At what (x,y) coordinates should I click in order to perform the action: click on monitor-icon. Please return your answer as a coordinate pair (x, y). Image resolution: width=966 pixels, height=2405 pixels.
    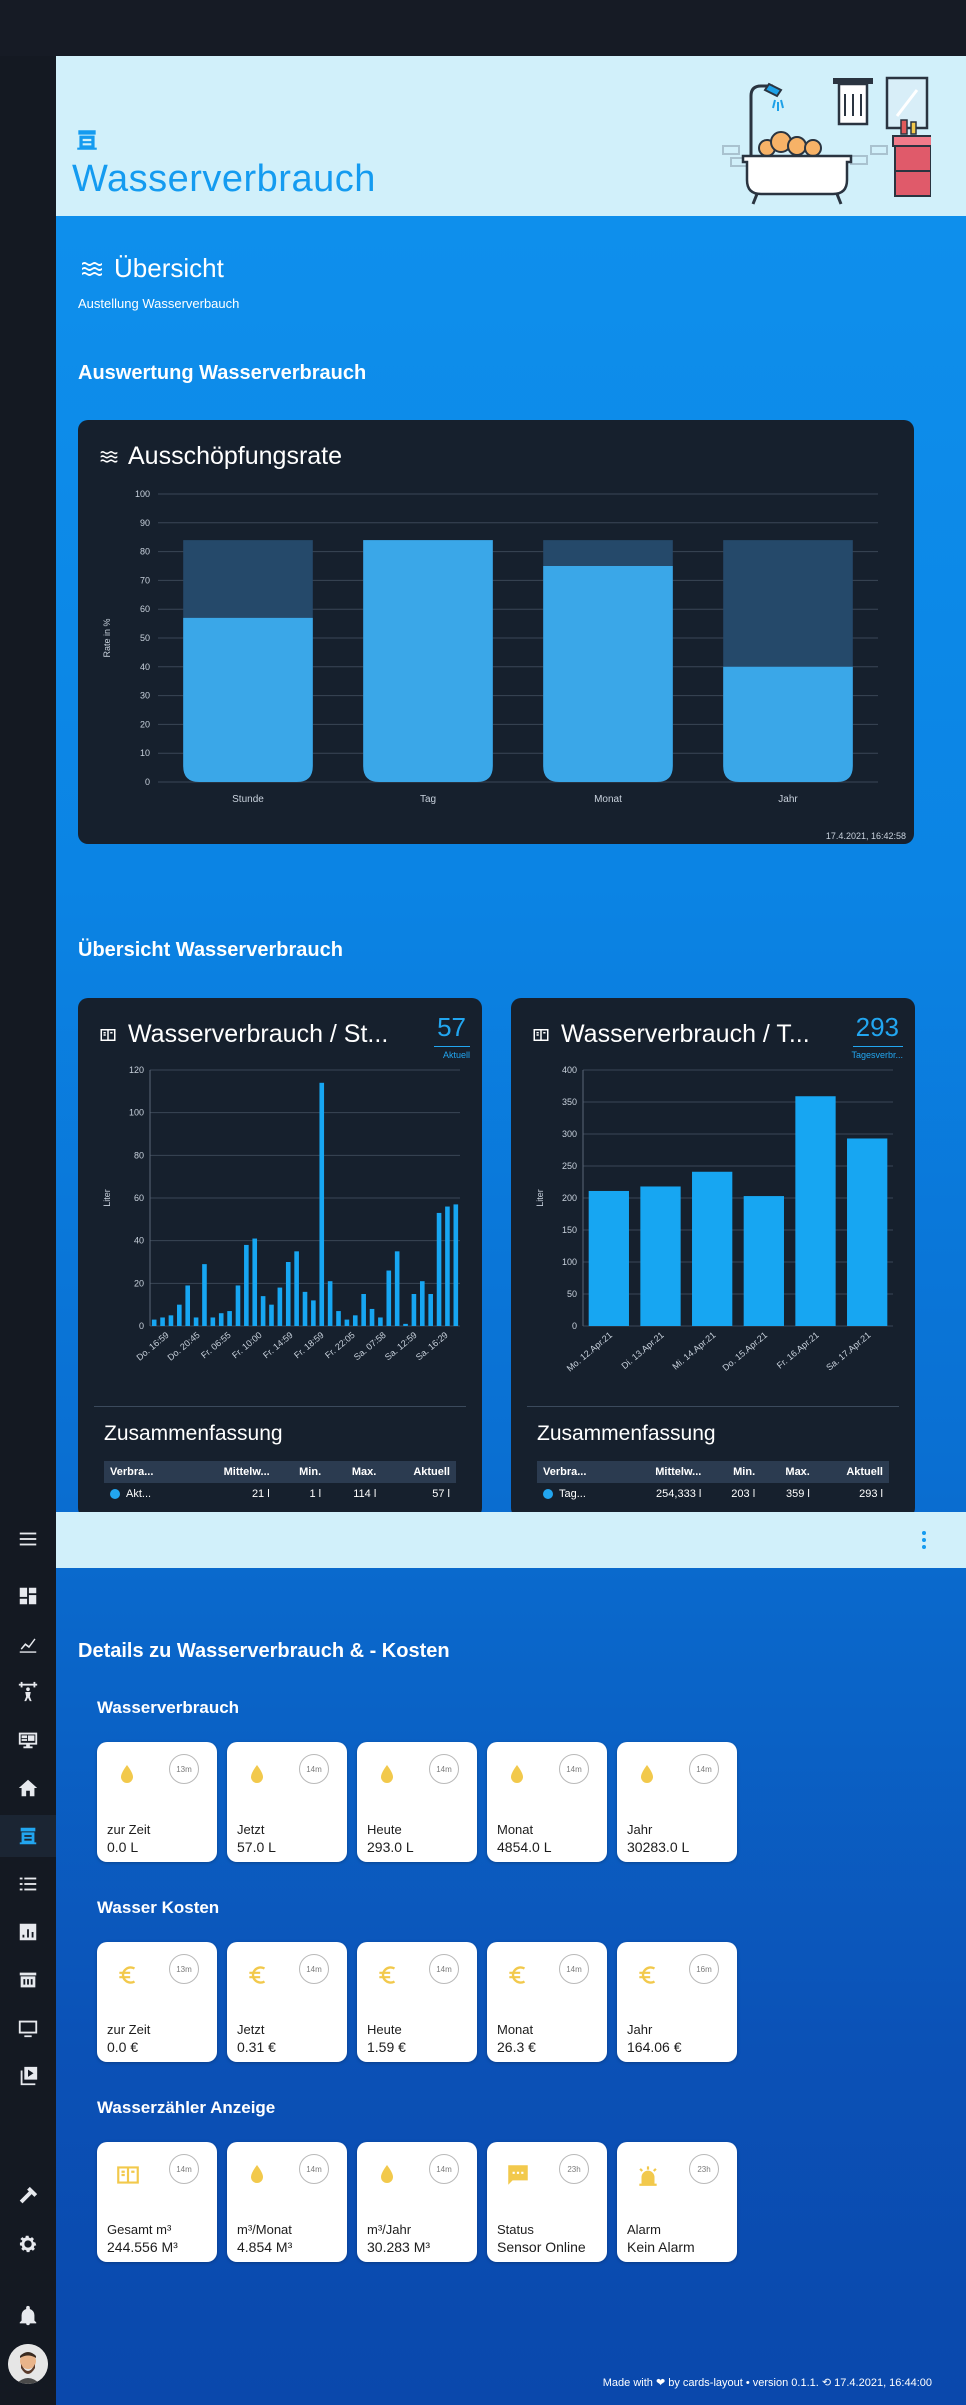
    Looking at the image, I should click on (28, 2028).